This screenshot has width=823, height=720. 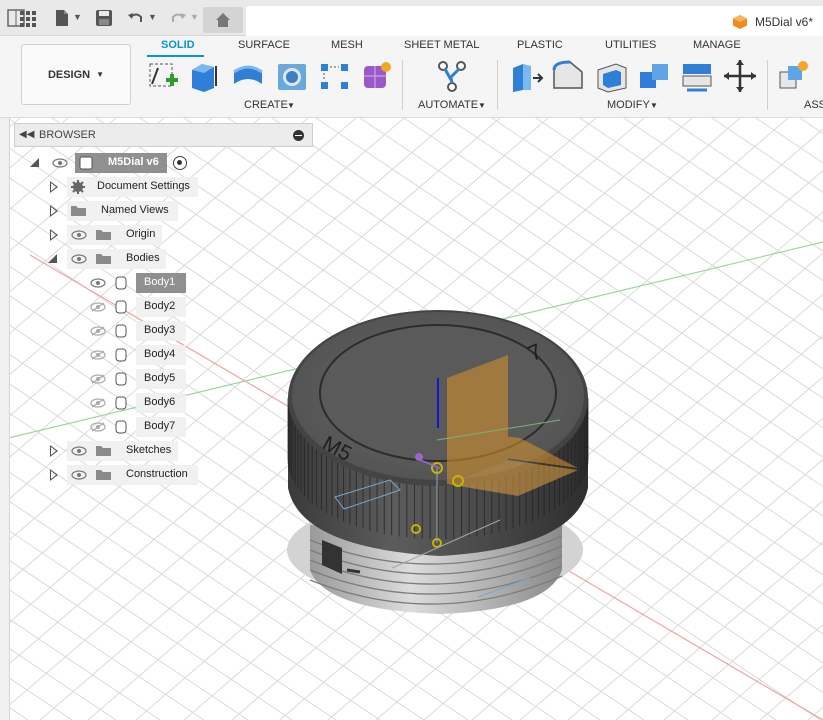 What do you see at coordinates (121, 355) in the screenshot?
I see `body-icon` at bounding box center [121, 355].